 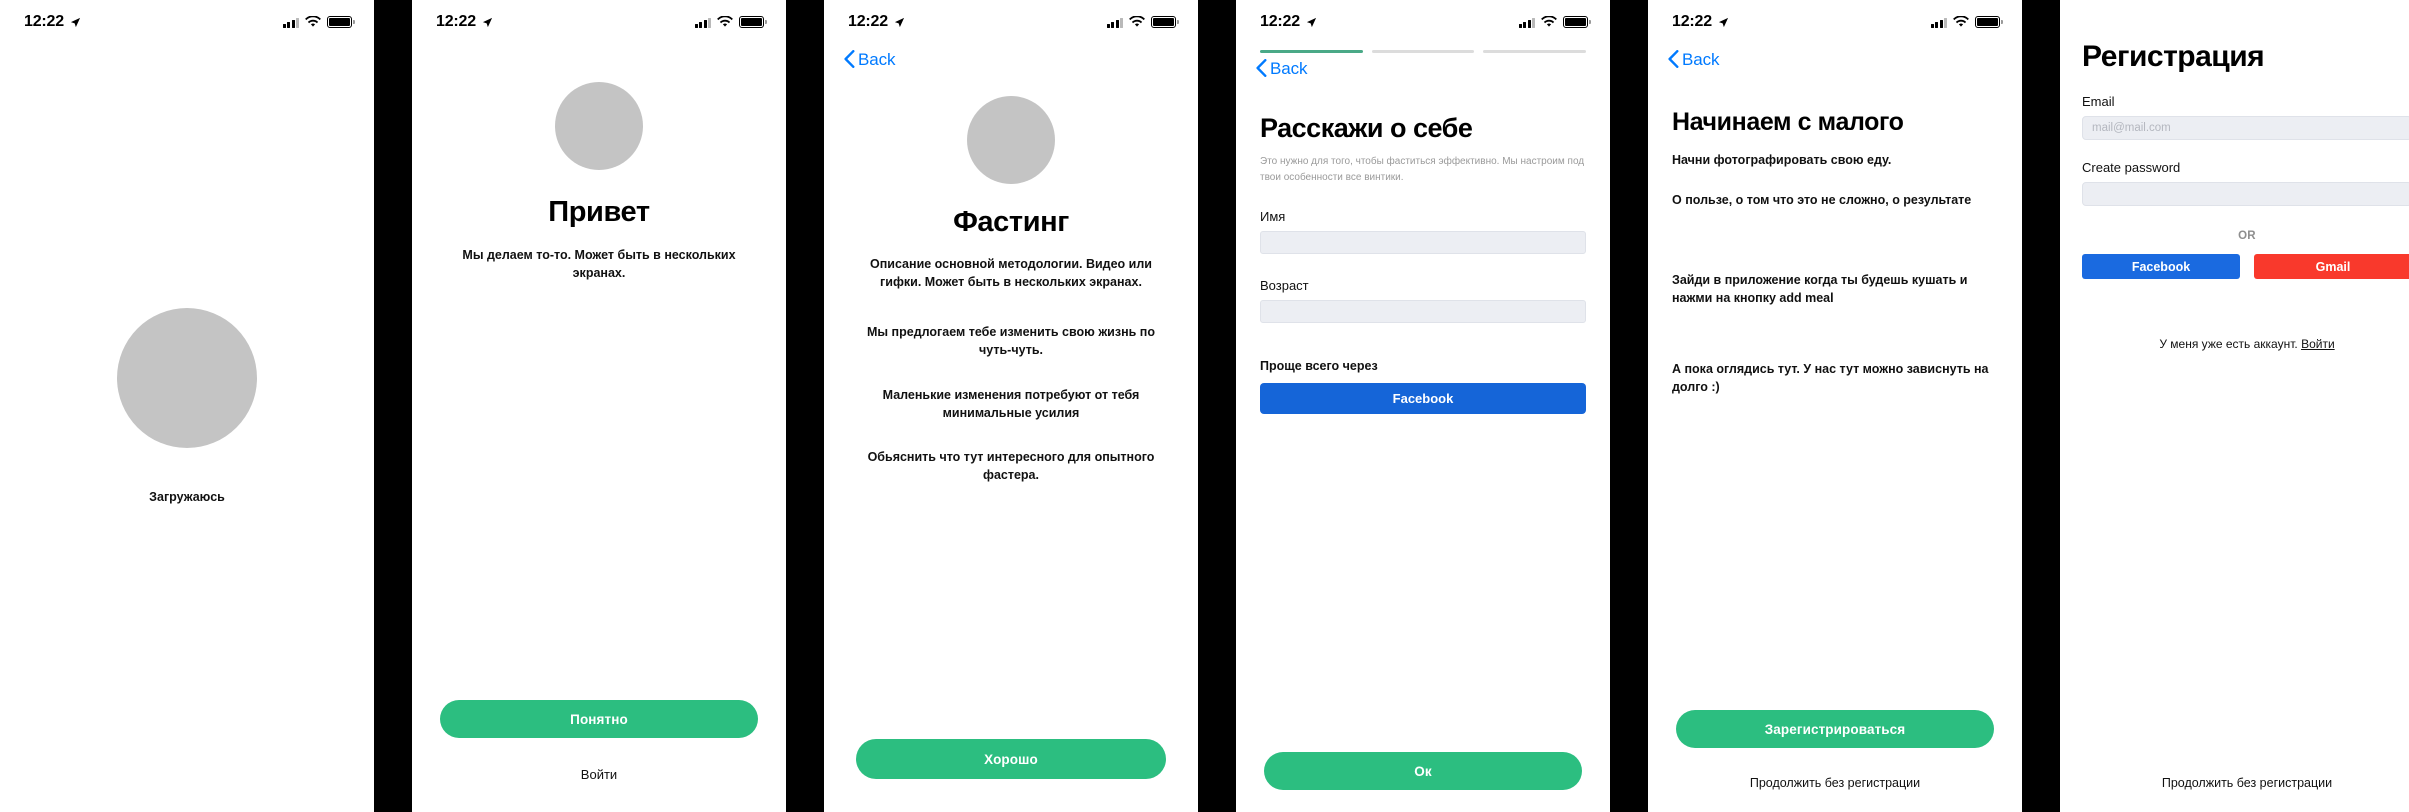 I want to click on page-title: Расскажи о себе, so click(x=1366, y=128).